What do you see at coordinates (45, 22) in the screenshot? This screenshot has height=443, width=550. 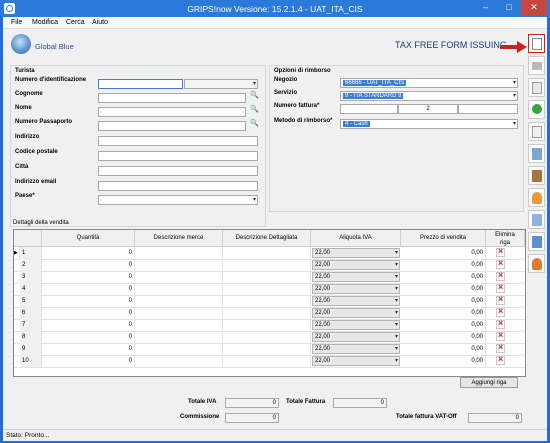 I see `menu-modifica: Modifica` at bounding box center [45, 22].